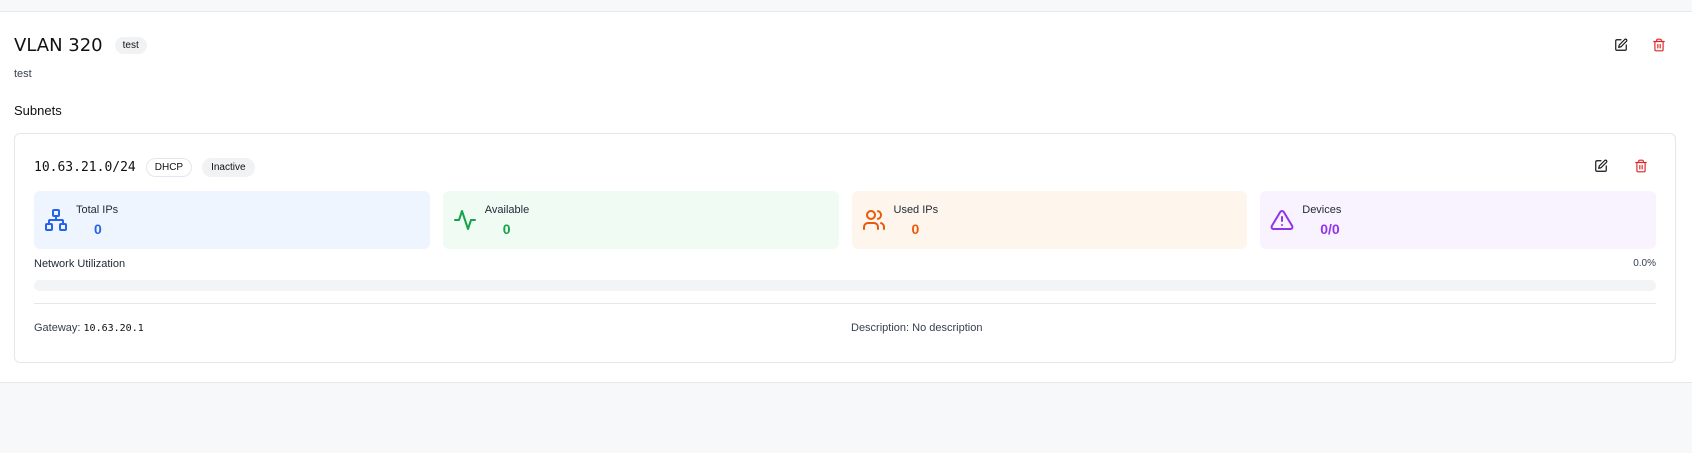 The width and height of the screenshot is (1692, 453). I want to click on vlan-header: VLAN 320 test, so click(80, 45).